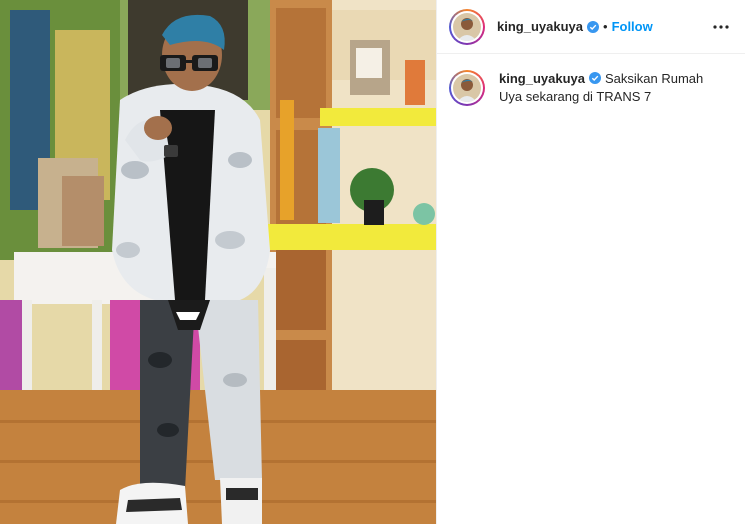 Image resolution: width=745 pixels, height=524 pixels. I want to click on caption-username: king_uyakuya, so click(542, 78).